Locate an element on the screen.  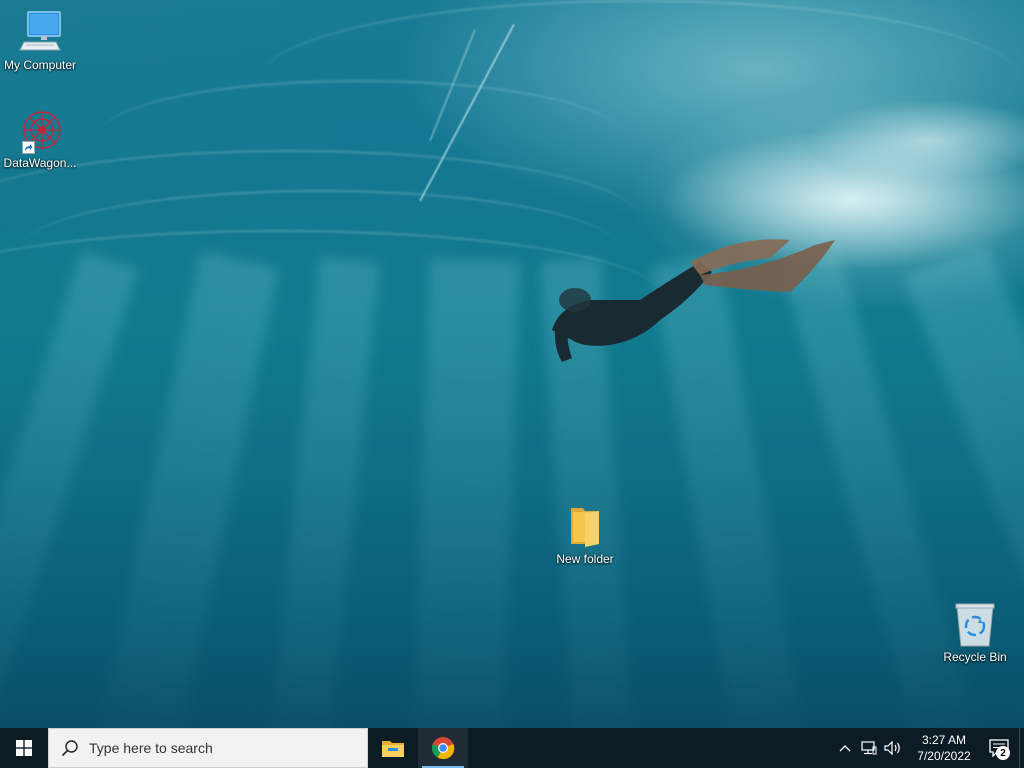
speaker-icon is located at coordinates (892, 748).